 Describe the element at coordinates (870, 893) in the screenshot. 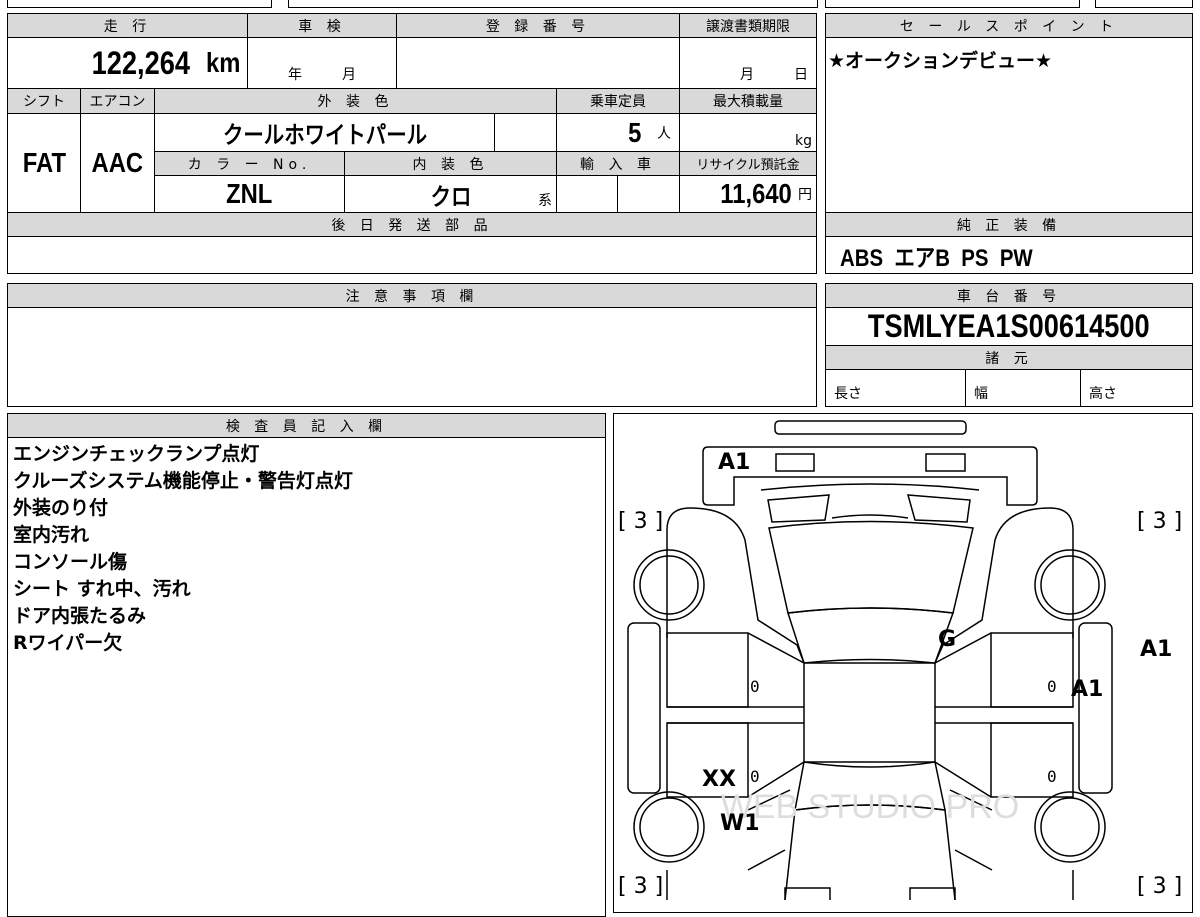

I see `front-bumper` at that location.